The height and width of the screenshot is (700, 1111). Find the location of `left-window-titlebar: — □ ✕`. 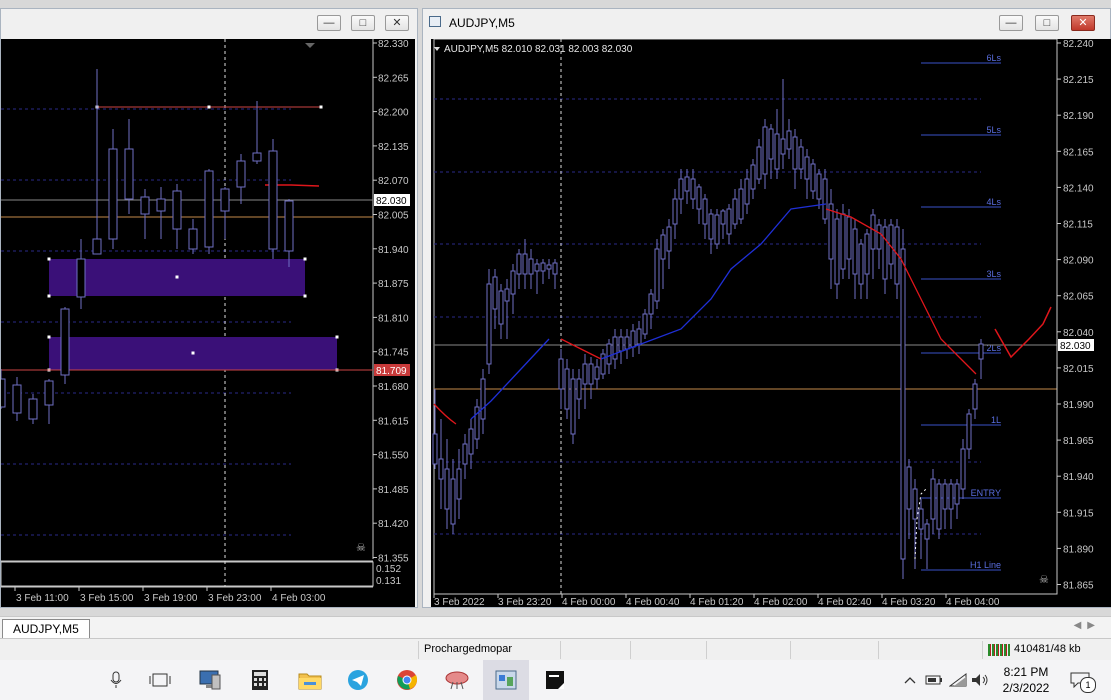

left-window-titlebar: — □ ✕ is located at coordinates (209, 22).